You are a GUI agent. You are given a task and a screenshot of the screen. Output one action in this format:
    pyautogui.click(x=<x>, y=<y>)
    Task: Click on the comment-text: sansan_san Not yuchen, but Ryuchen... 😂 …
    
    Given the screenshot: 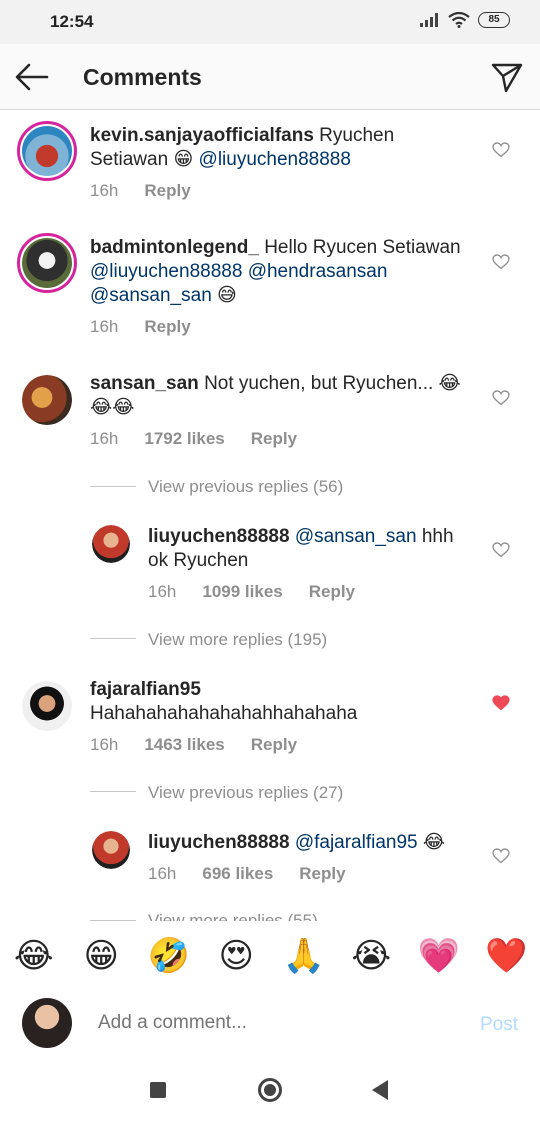 What is the action you would take?
    pyautogui.click(x=285, y=396)
    